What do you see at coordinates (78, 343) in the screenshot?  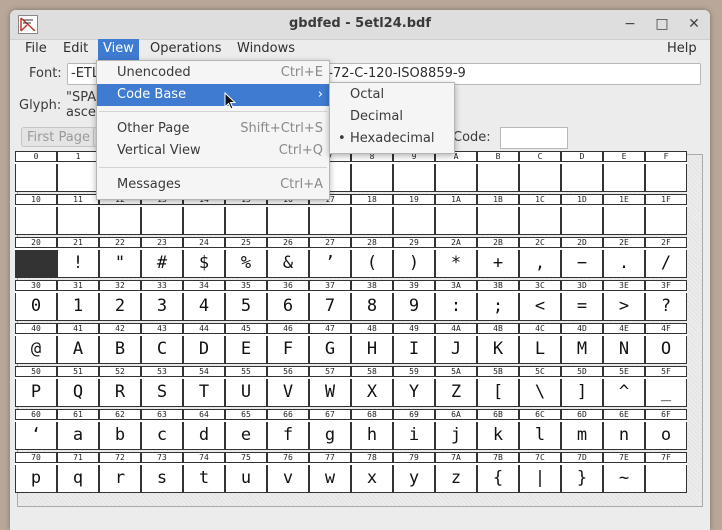 I see `glyph-cell: 41 A` at bounding box center [78, 343].